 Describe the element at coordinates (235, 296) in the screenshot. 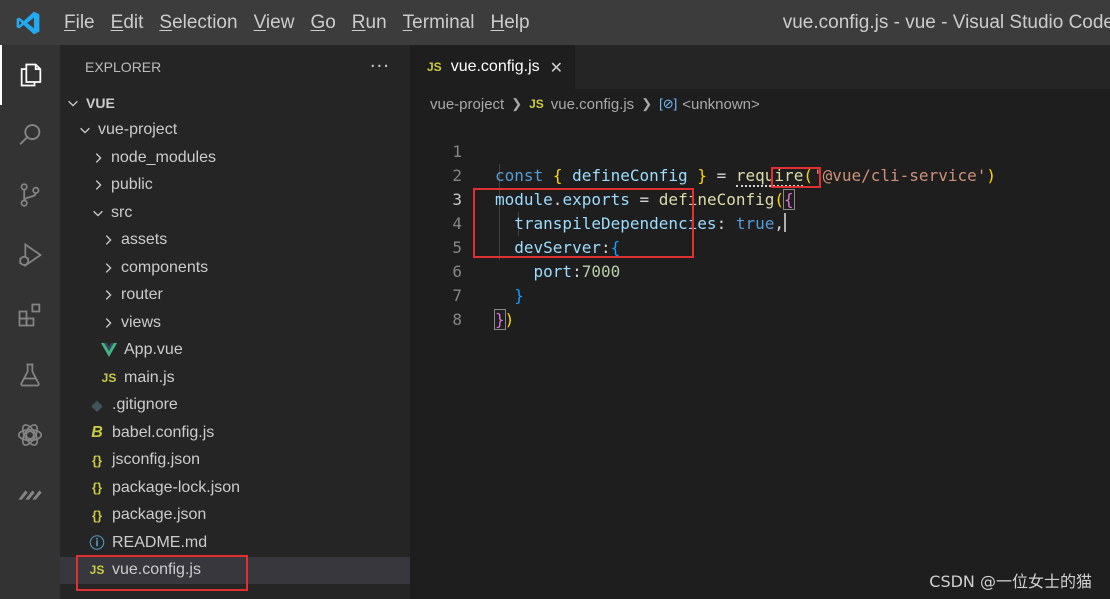

I see `tree-item-router: router` at that location.